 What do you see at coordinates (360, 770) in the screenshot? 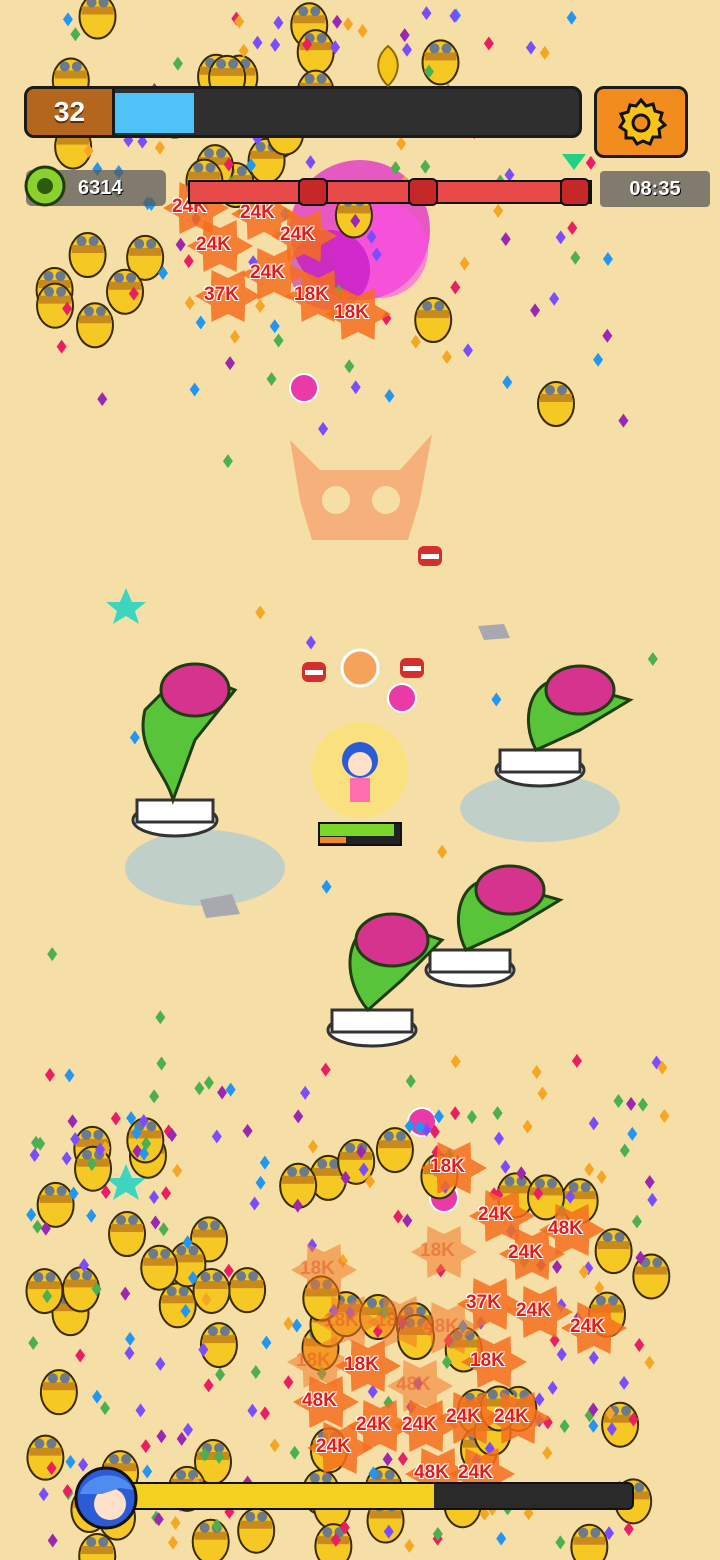
I see `hero-character` at bounding box center [360, 770].